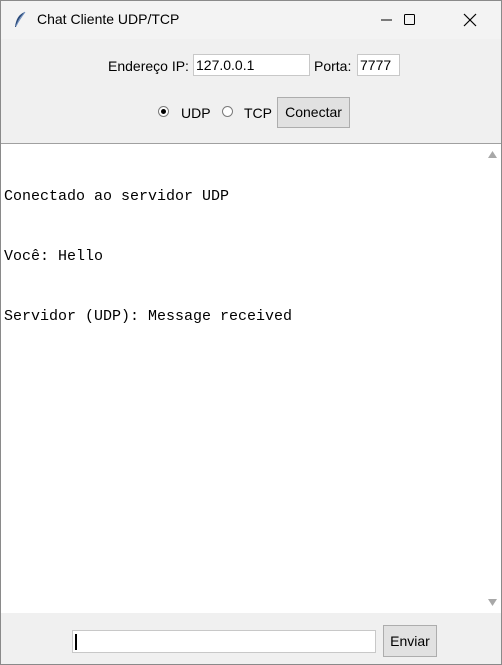 The height and width of the screenshot is (665, 502). I want to click on message-line: Conectado ao servidor UDP, so click(117, 196).